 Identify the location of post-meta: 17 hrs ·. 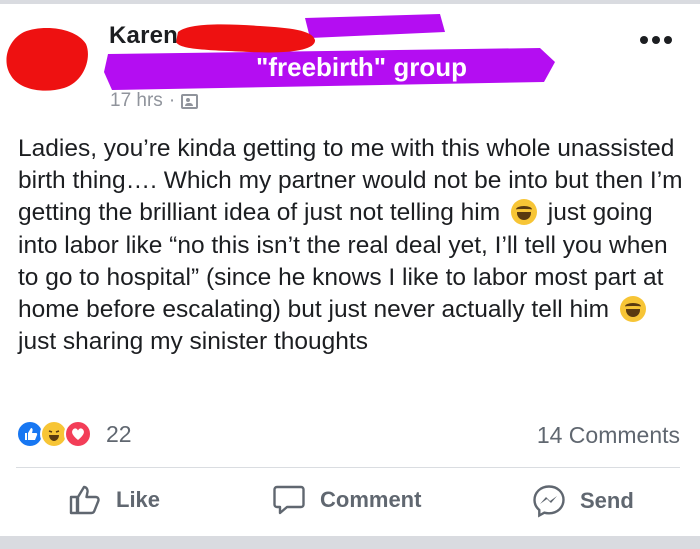
(154, 101).